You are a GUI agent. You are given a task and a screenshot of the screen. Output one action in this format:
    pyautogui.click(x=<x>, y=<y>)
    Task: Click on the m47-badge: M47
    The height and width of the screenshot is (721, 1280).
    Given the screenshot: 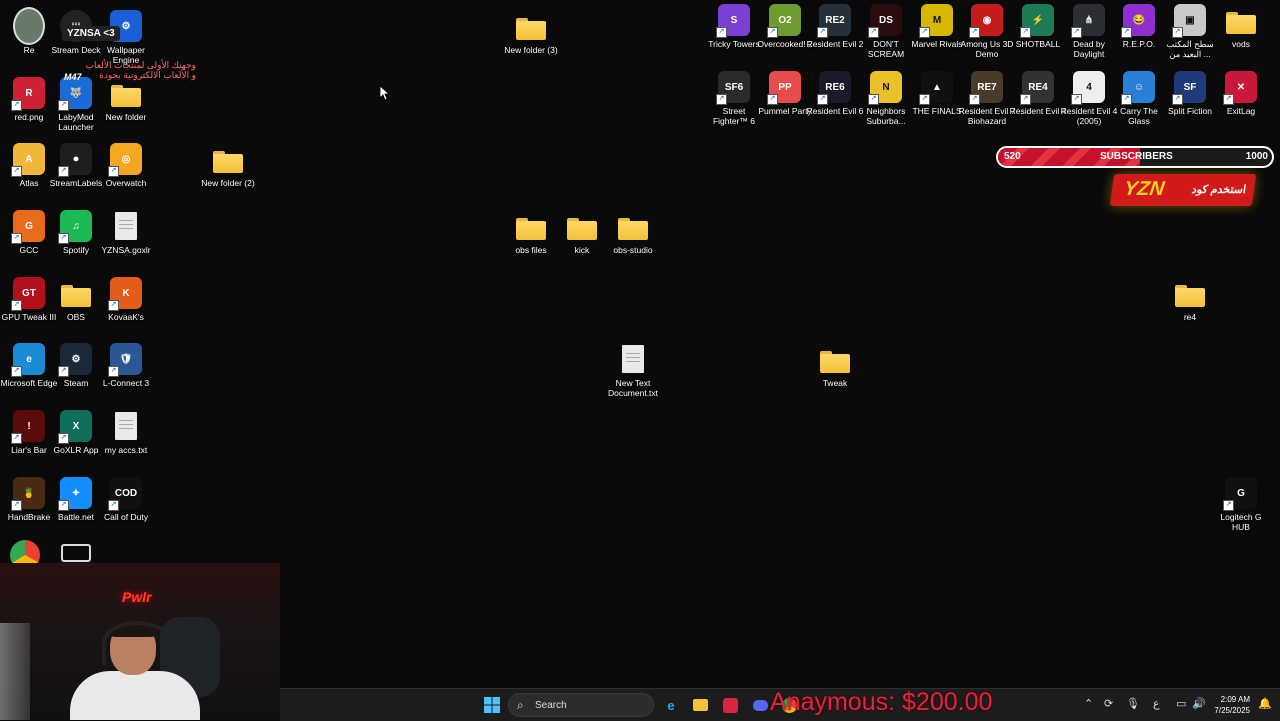 What is the action you would take?
    pyautogui.click(x=73, y=77)
    